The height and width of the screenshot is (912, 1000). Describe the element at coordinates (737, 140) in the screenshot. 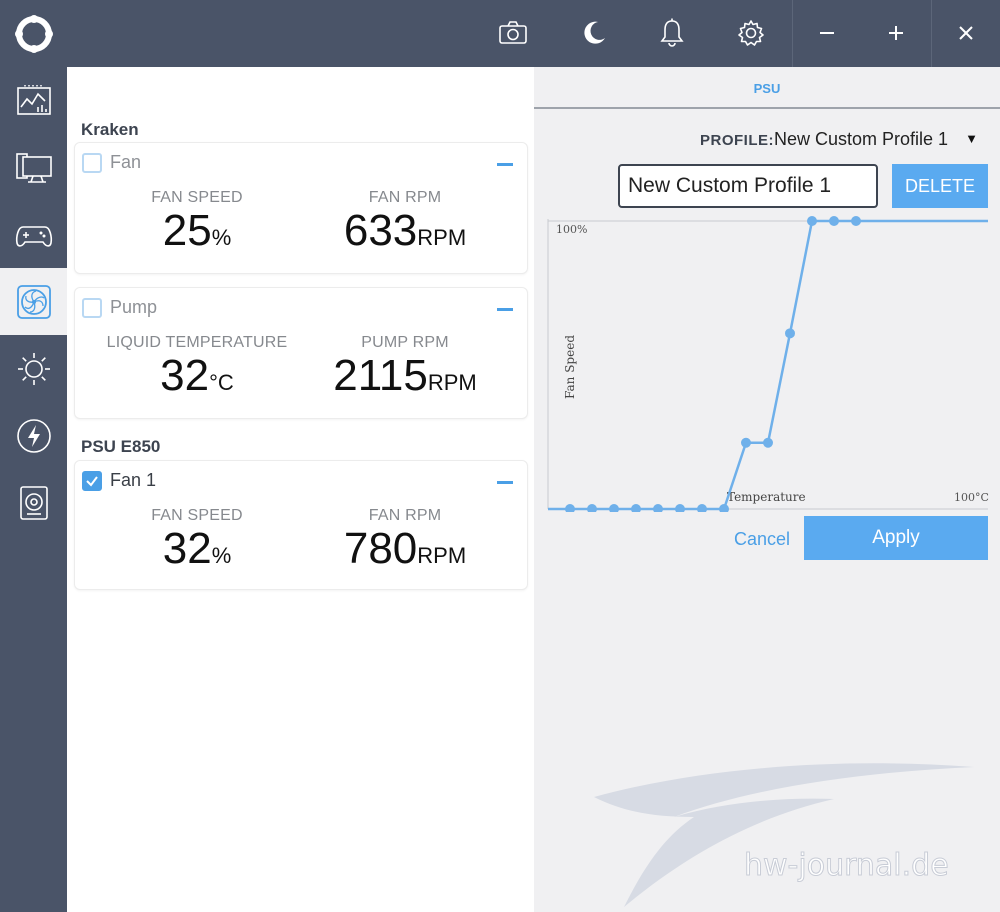

I see `profile-label: PROFILE:` at that location.